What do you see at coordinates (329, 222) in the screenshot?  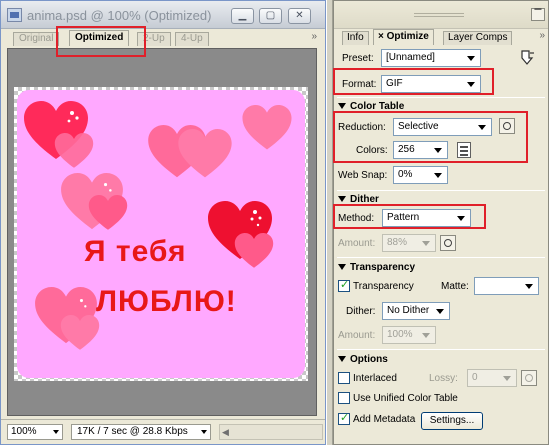 I see `panel-divider` at bounding box center [329, 222].